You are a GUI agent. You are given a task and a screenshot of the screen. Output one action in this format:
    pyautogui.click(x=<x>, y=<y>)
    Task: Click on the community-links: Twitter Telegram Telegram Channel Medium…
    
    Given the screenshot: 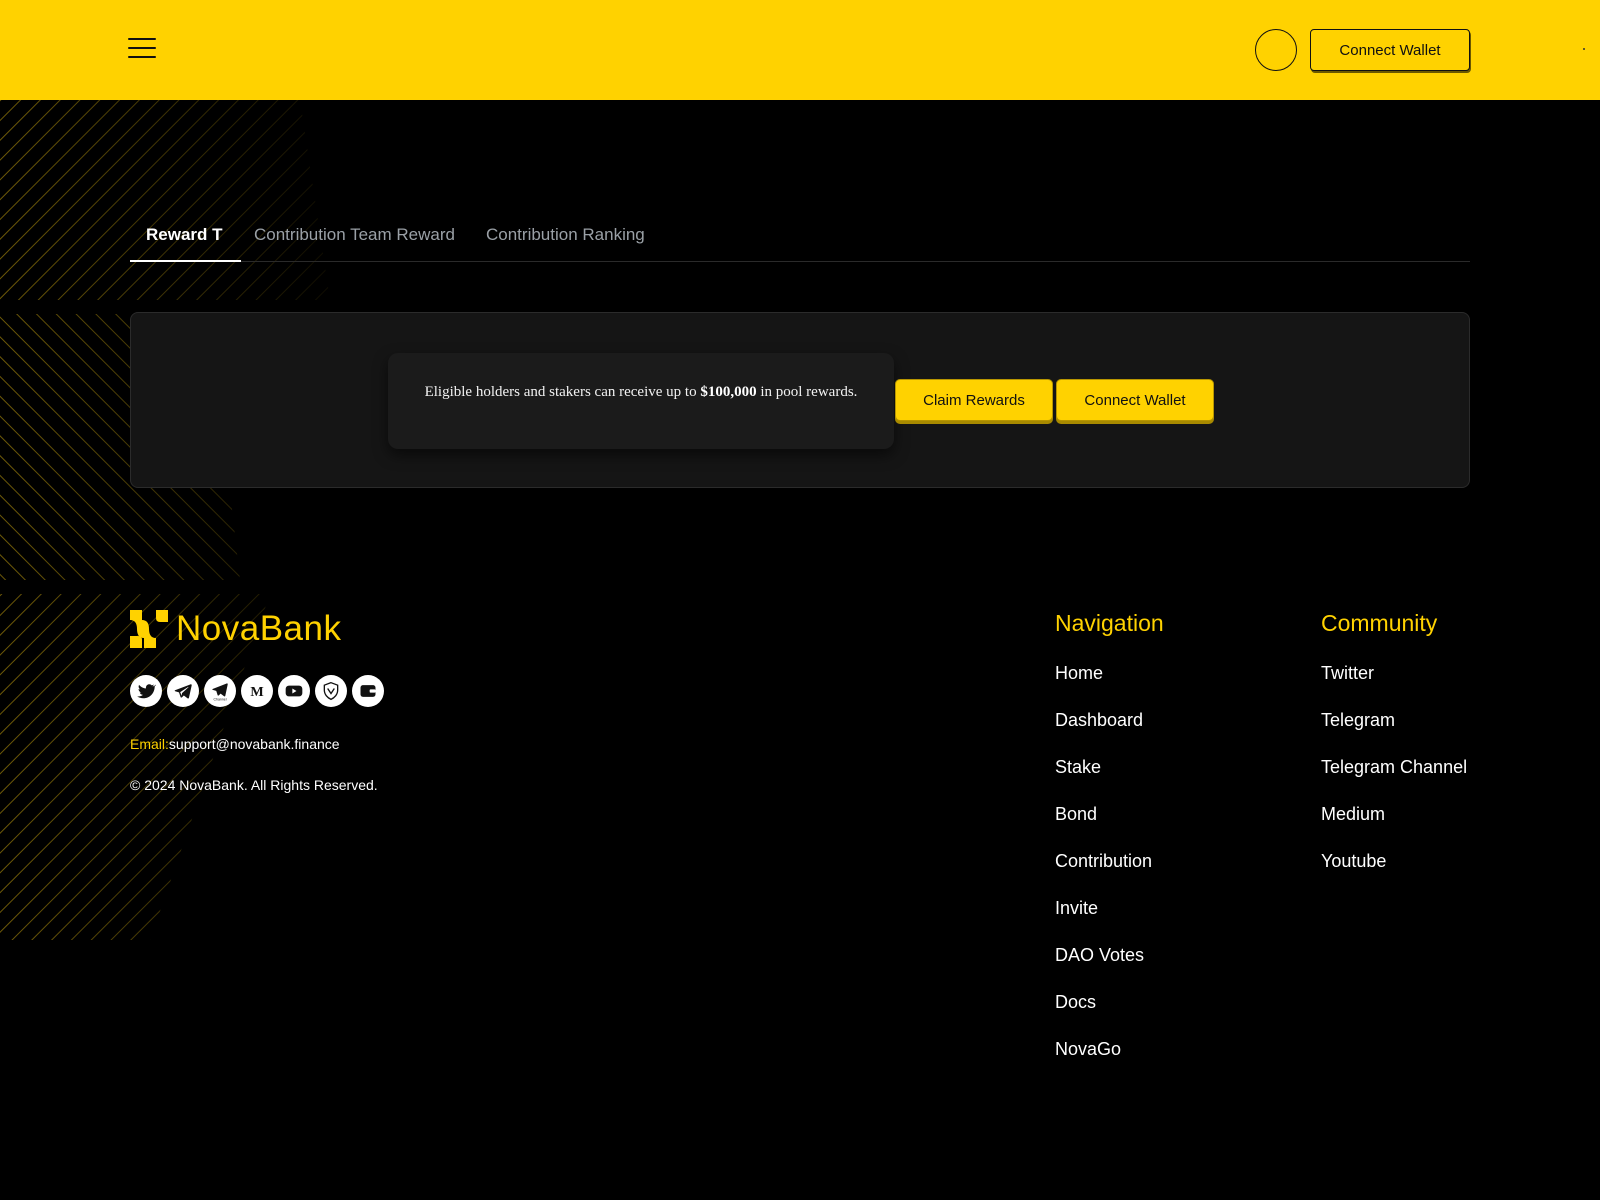 What is the action you would take?
    pyautogui.click(x=1394, y=779)
    